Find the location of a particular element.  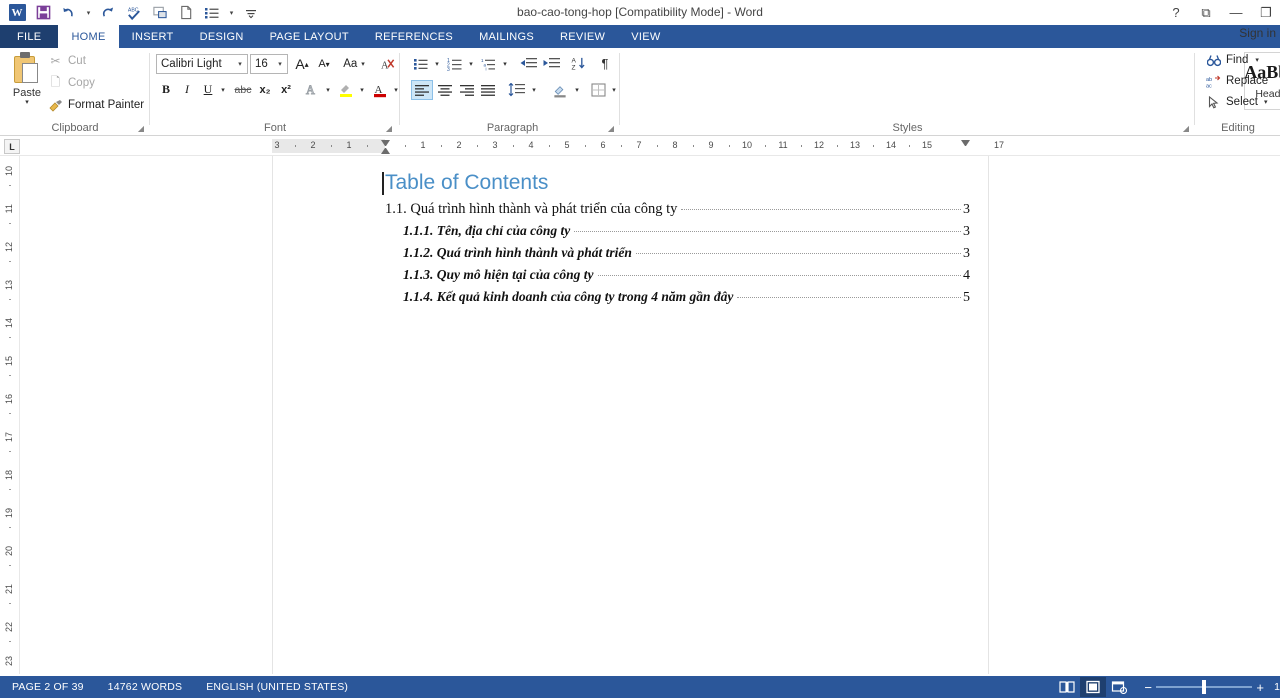

multilevel-list-button: 1ai is located at coordinates (489, 63).